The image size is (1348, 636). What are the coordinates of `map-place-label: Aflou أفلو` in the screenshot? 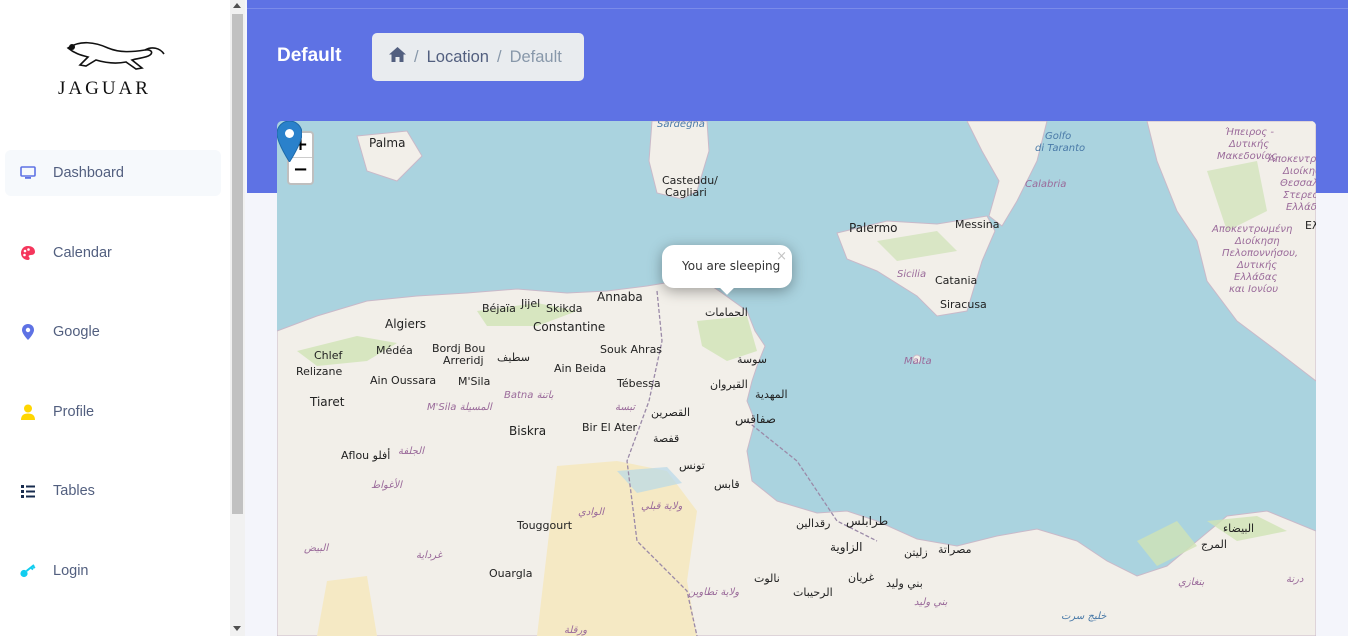 It's located at (365, 455).